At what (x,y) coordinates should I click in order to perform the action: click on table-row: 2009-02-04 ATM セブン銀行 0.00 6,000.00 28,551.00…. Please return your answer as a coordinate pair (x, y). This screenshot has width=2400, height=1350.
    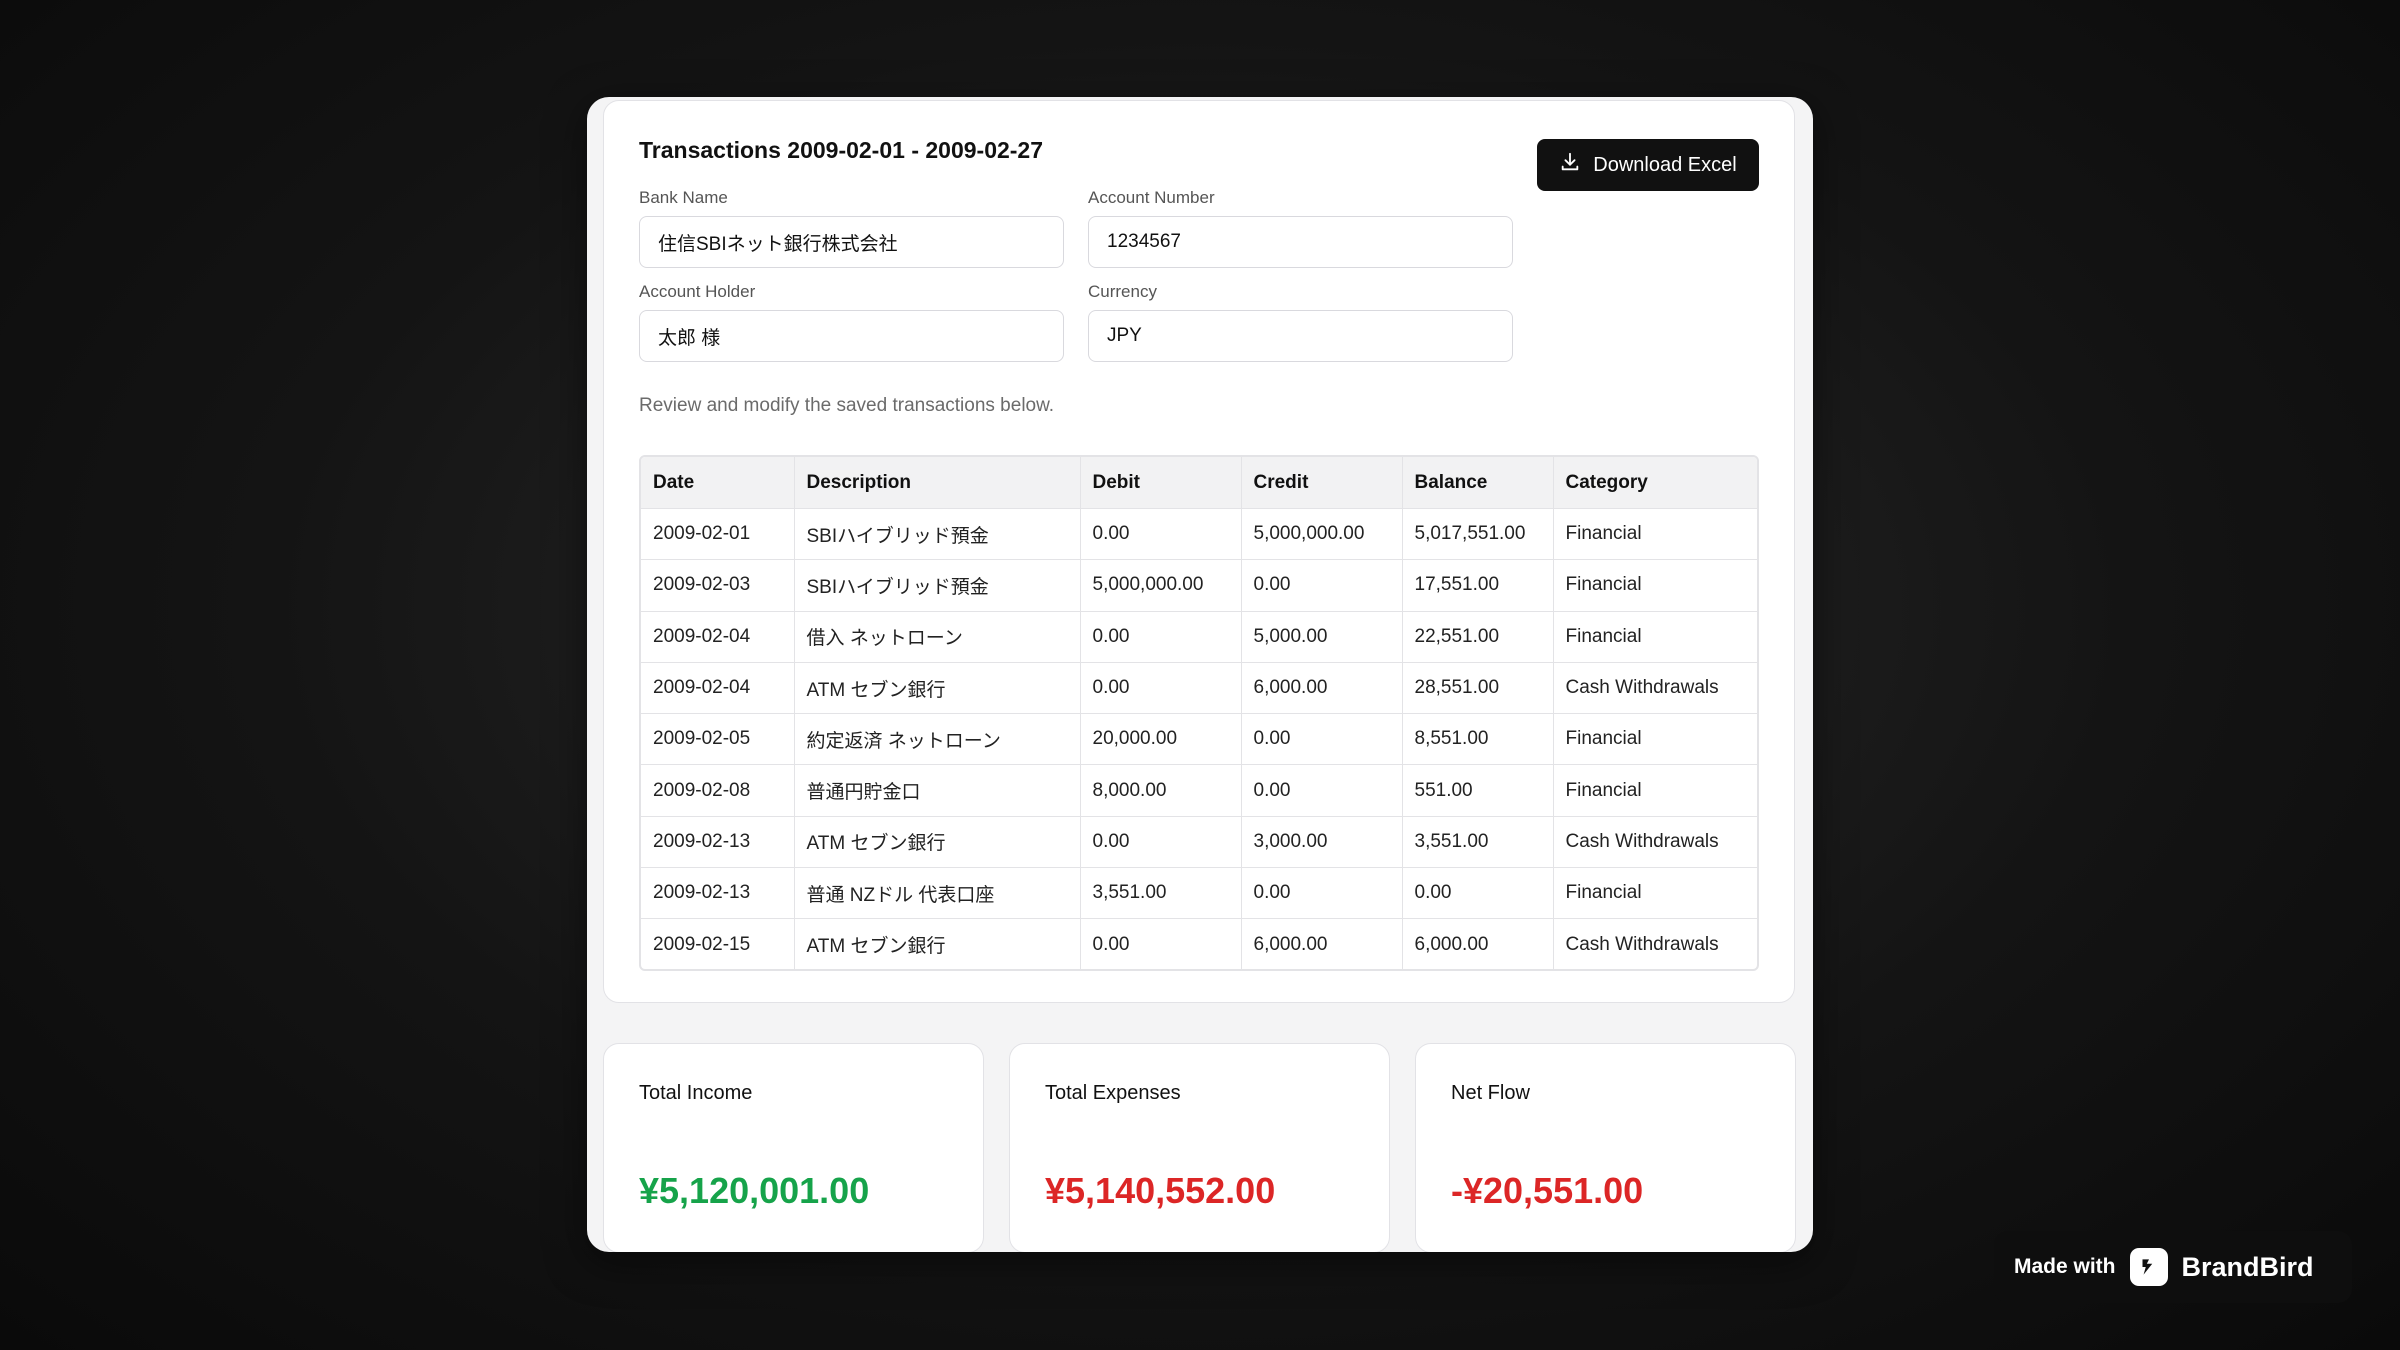
    Looking at the image, I should click on (1199, 688).